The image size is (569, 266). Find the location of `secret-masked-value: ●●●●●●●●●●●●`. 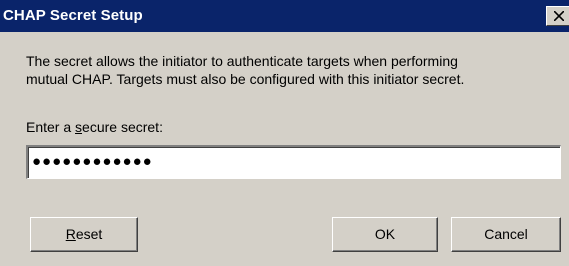

secret-masked-value: ●●●●●●●●●●●● is located at coordinates (92, 161).